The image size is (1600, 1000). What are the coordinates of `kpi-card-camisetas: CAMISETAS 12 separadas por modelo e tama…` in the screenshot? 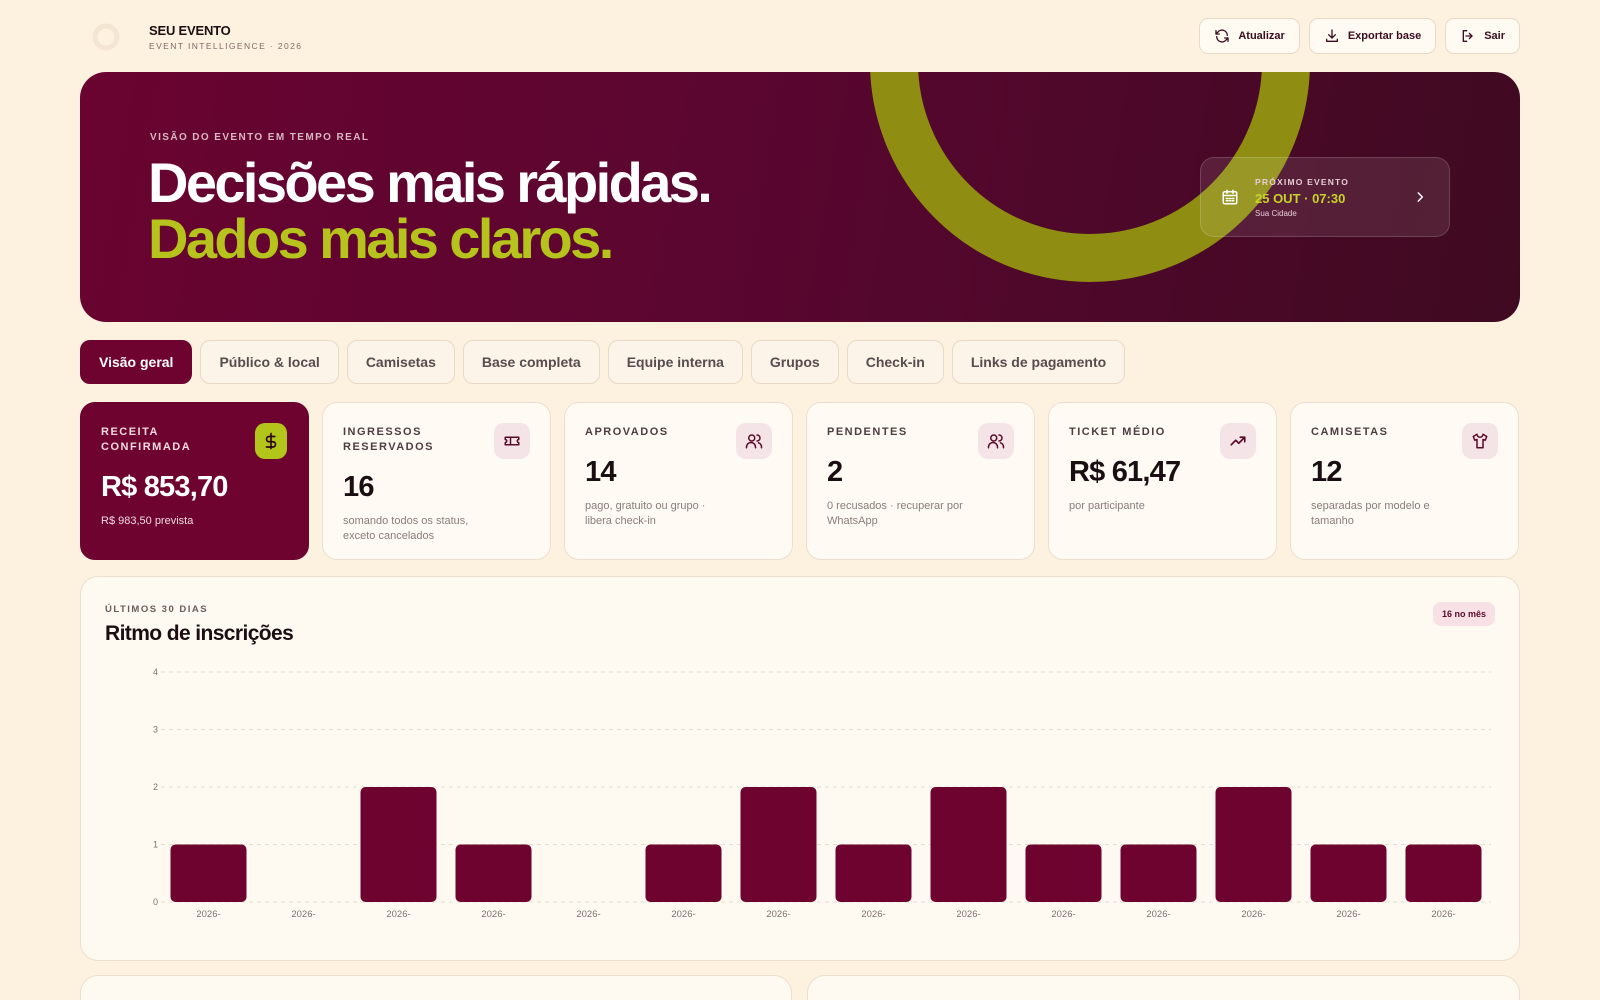 It's located at (1404, 481).